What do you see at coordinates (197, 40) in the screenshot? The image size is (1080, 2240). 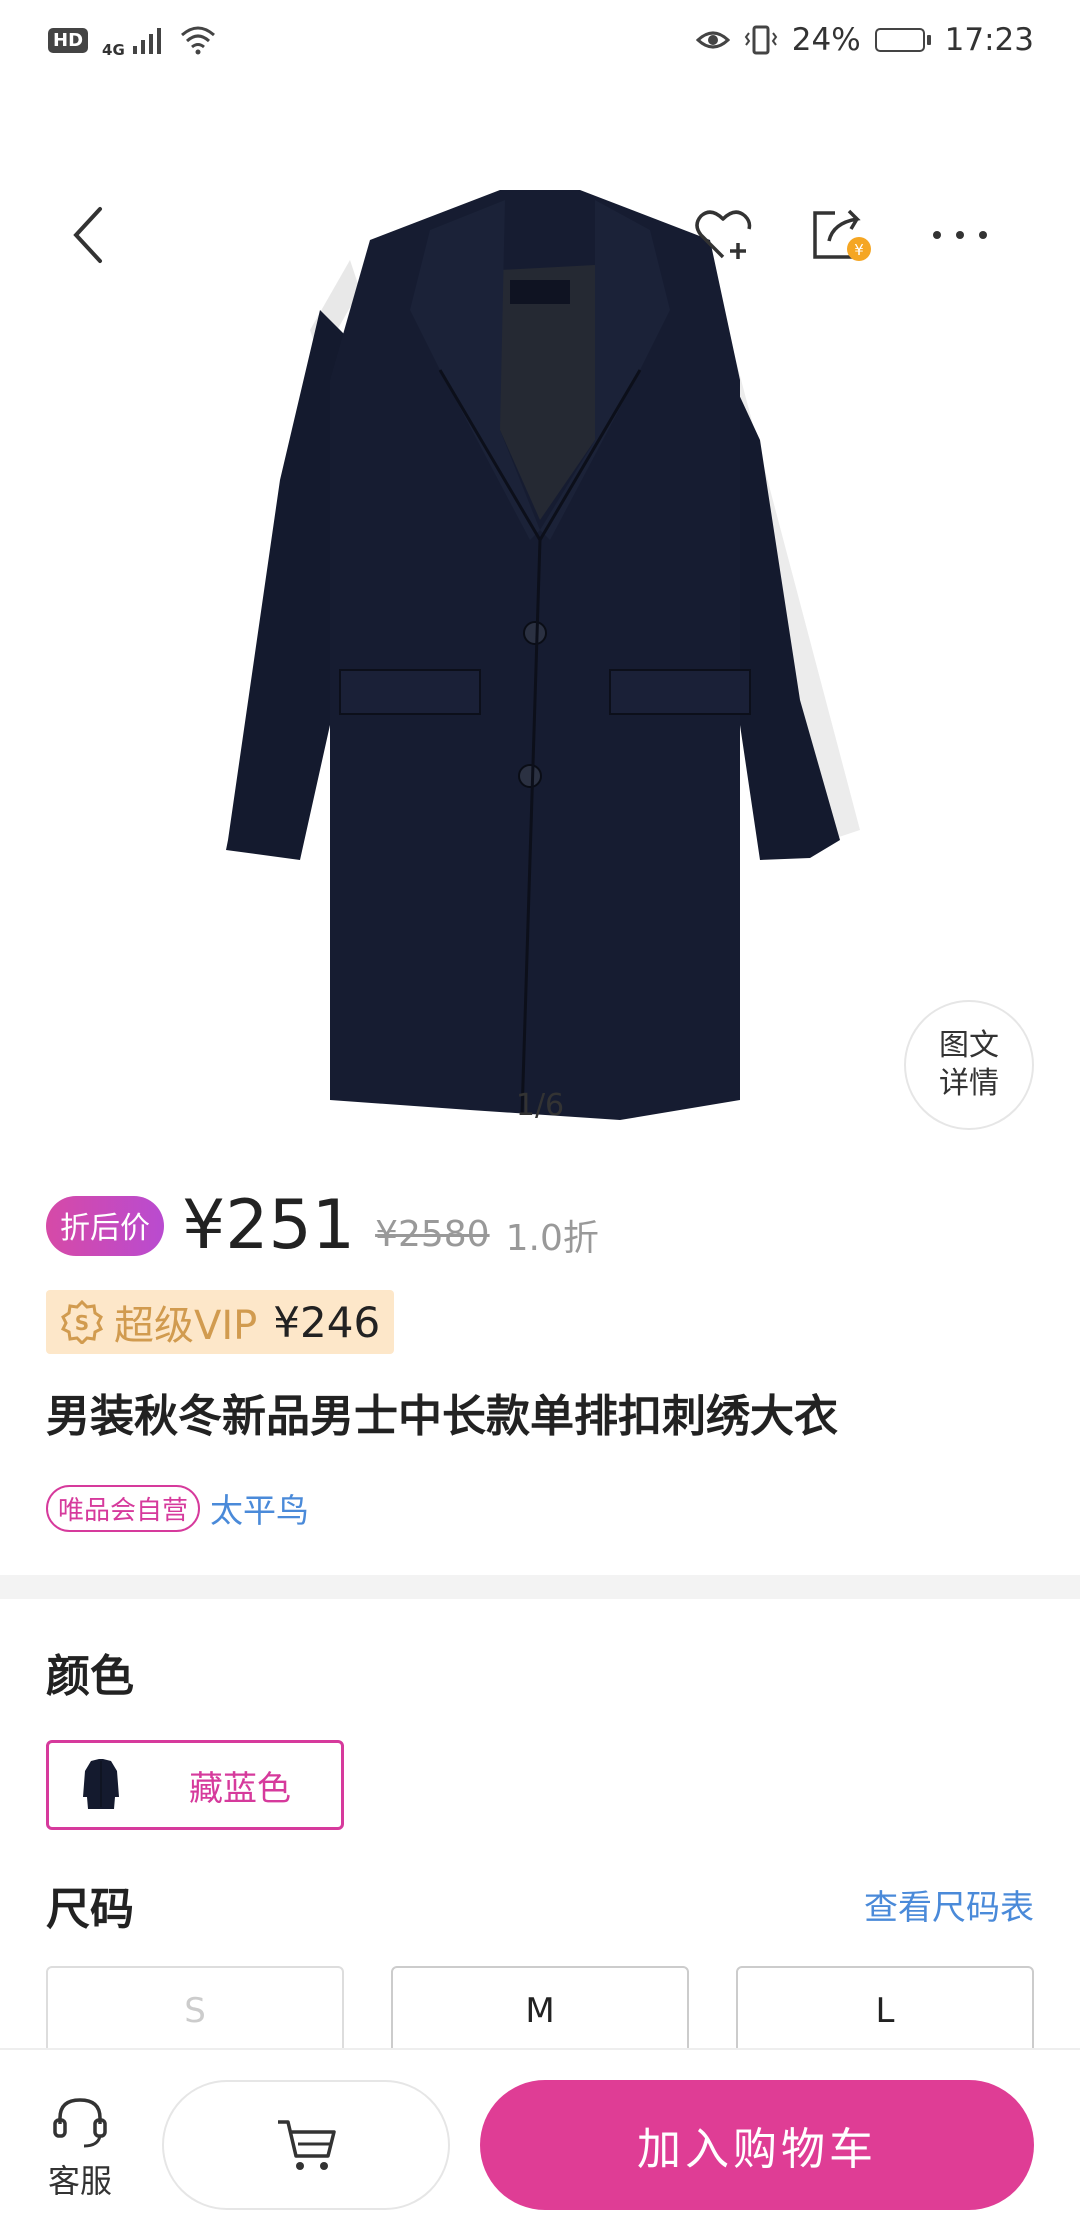 I see `wifi-icon` at bounding box center [197, 40].